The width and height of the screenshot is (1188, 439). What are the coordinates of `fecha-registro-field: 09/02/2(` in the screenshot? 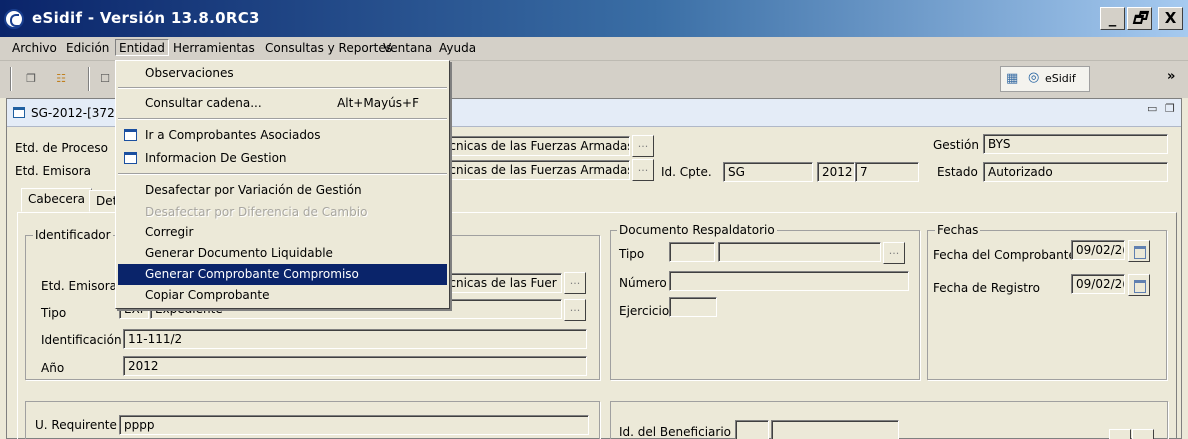 It's located at (1098, 284).